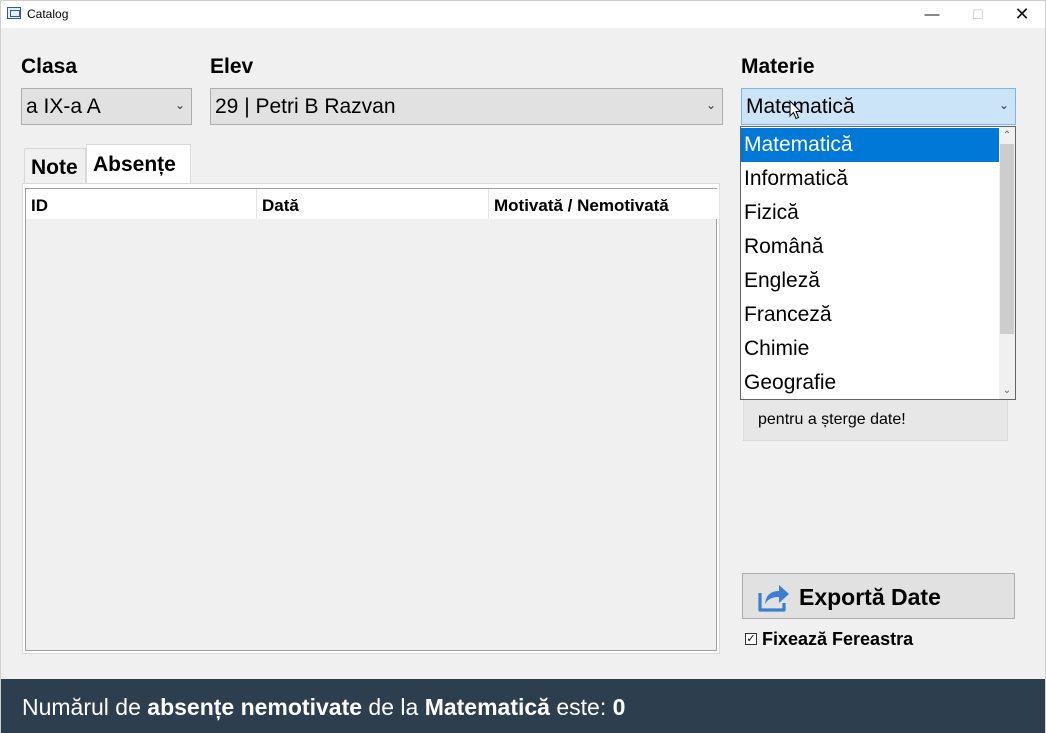 This screenshot has height=733, width=1046. What do you see at coordinates (837, 639) in the screenshot?
I see `fix-window-label: Fixează Fereastra` at bounding box center [837, 639].